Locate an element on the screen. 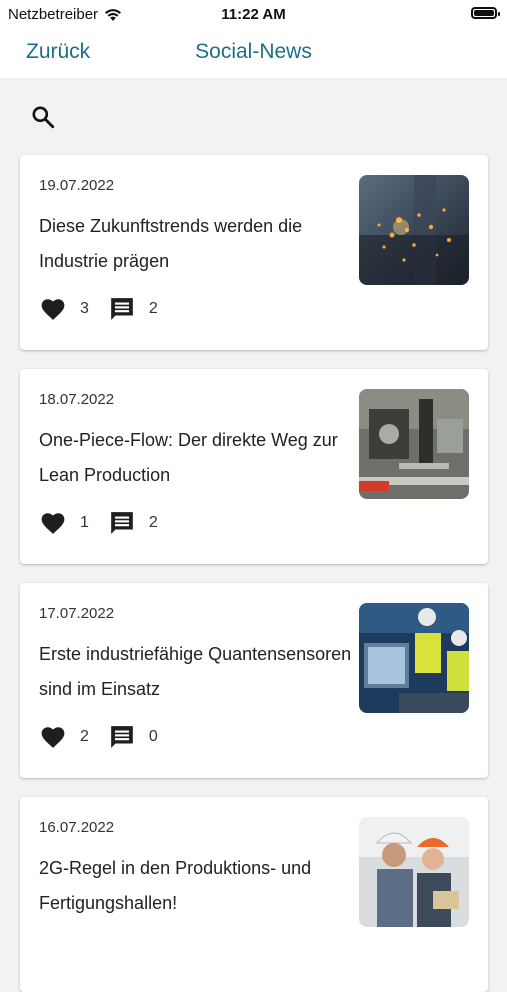 The image size is (507, 992). news-date: 17.07.2022 is located at coordinates (77, 613).